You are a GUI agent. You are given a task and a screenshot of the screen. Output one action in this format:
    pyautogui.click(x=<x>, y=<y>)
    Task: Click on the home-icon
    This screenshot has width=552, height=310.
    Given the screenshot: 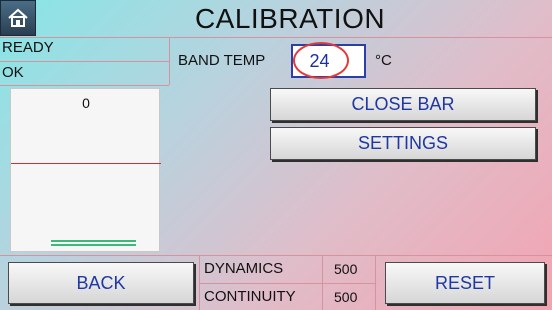 What is the action you would take?
    pyautogui.click(x=18, y=17)
    